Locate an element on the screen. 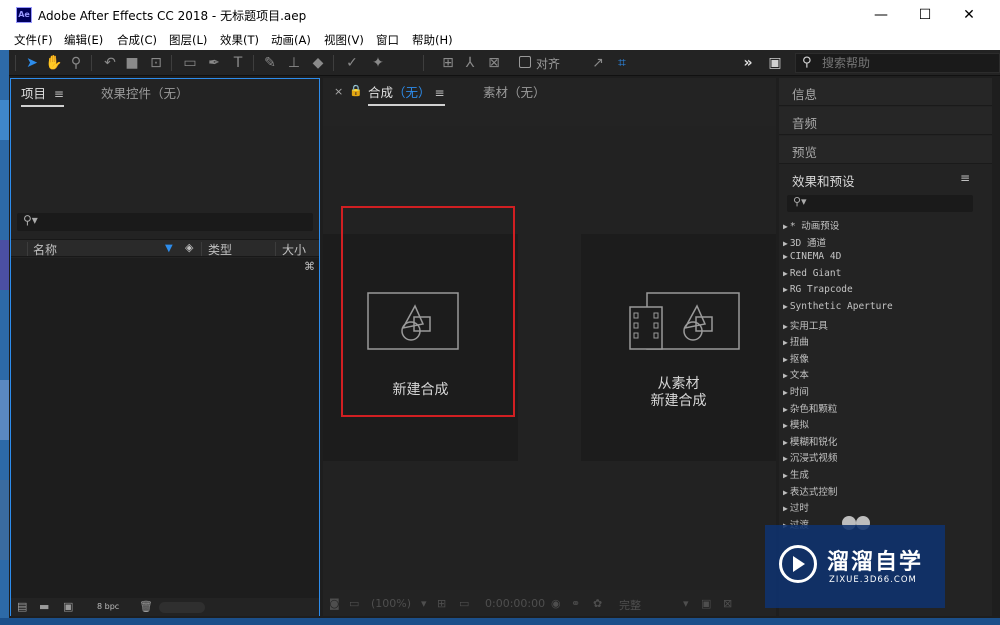 This screenshot has width=1000, height=625. menu-layer: 图层(L) is located at coordinates (188, 40).